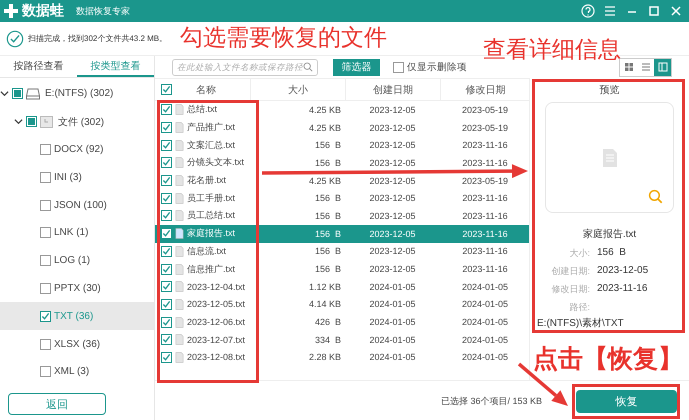  What do you see at coordinates (392, 287) in the screenshot?
I see `created-date: 2024-01-05` at bounding box center [392, 287].